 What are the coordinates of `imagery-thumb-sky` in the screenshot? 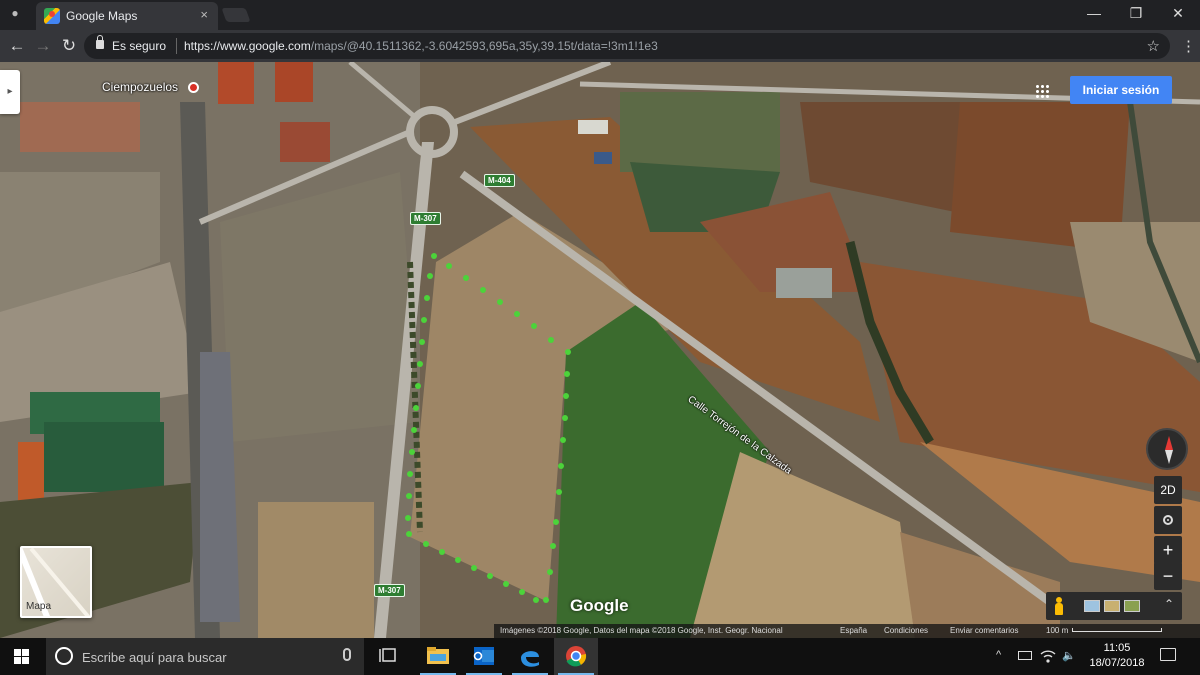 It's located at (1092, 606).